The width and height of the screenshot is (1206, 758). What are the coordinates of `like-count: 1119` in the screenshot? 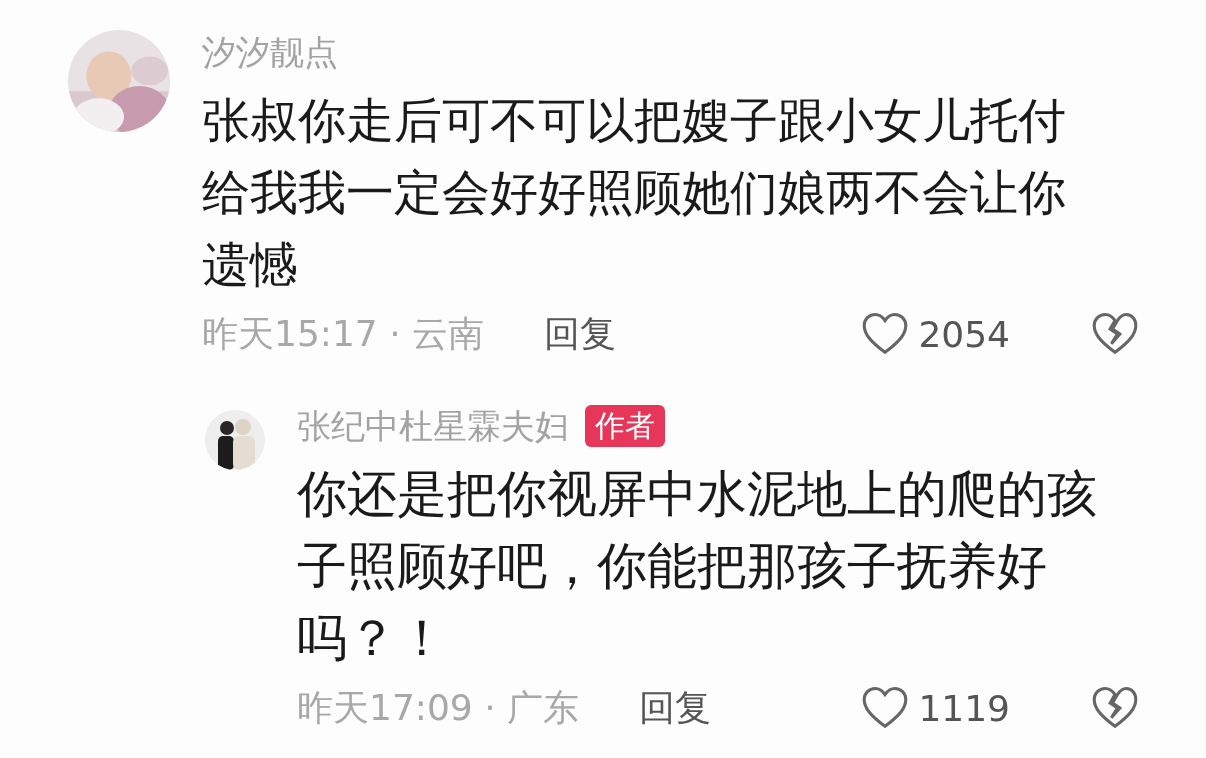 It's located at (964, 708).